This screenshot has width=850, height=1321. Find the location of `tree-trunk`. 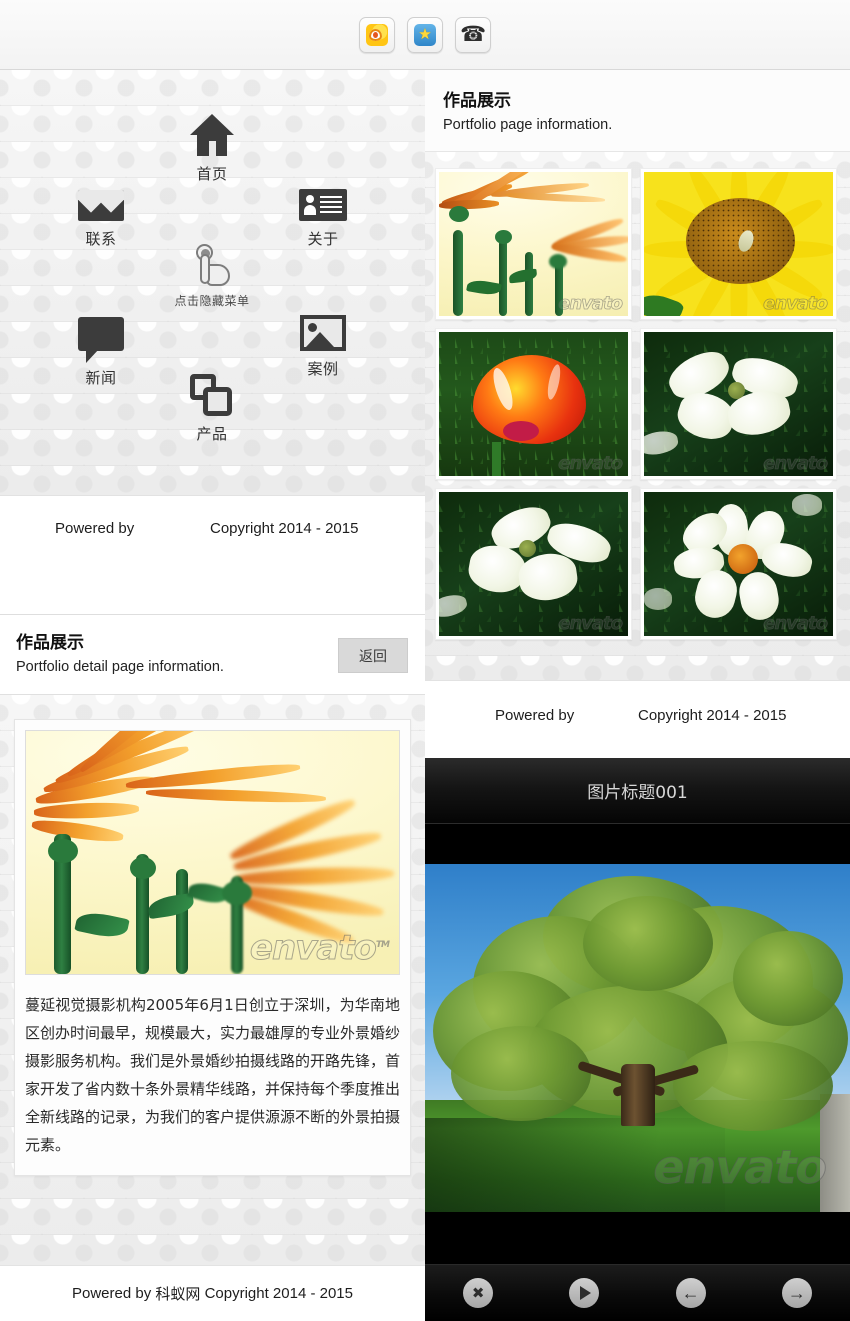

tree-trunk is located at coordinates (638, 1095).